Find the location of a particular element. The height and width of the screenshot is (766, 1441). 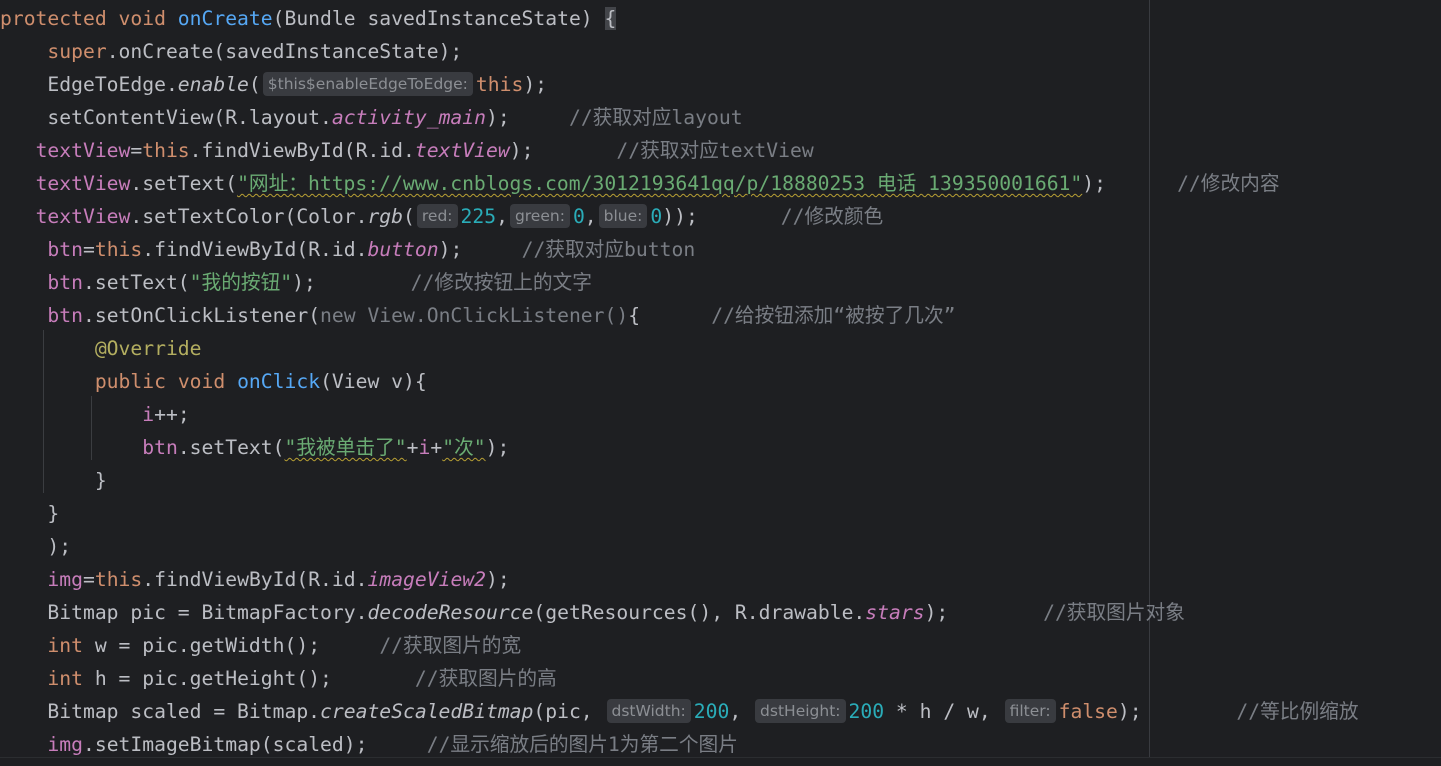

parameter-hint: red: is located at coordinates (437, 216).